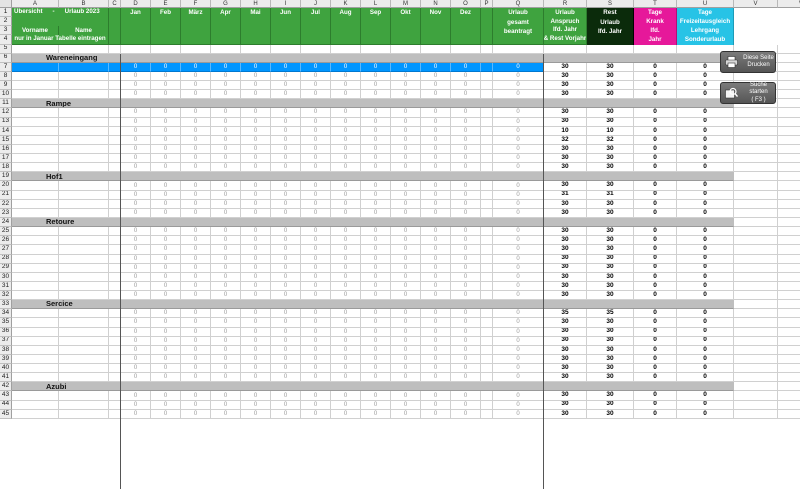 The width and height of the screenshot is (800, 489). Describe the element at coordinates (6, 332) in the screenshot. I see `row-header-36: 36` at that location.